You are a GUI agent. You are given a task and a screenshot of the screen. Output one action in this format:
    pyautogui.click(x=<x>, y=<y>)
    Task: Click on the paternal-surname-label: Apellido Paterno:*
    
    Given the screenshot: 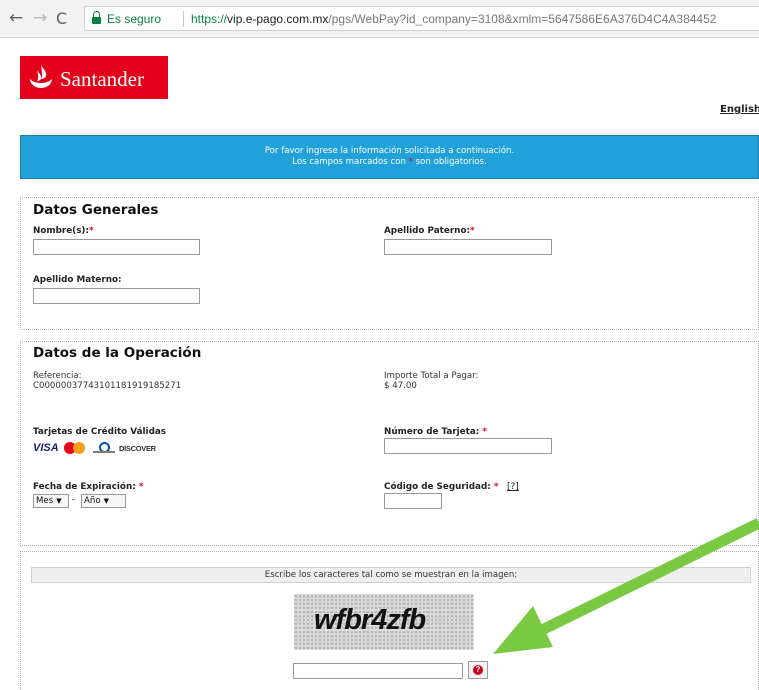 What is the action you would take?
    pyautogui.click(x=429, y=231)
    